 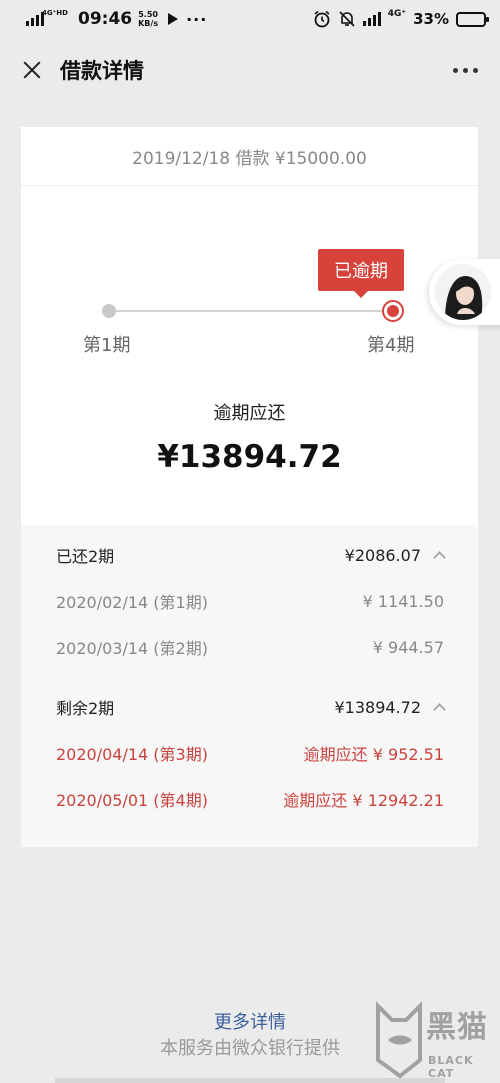 I want to click on page-title: 借款详情, so click(x=102, y=71).